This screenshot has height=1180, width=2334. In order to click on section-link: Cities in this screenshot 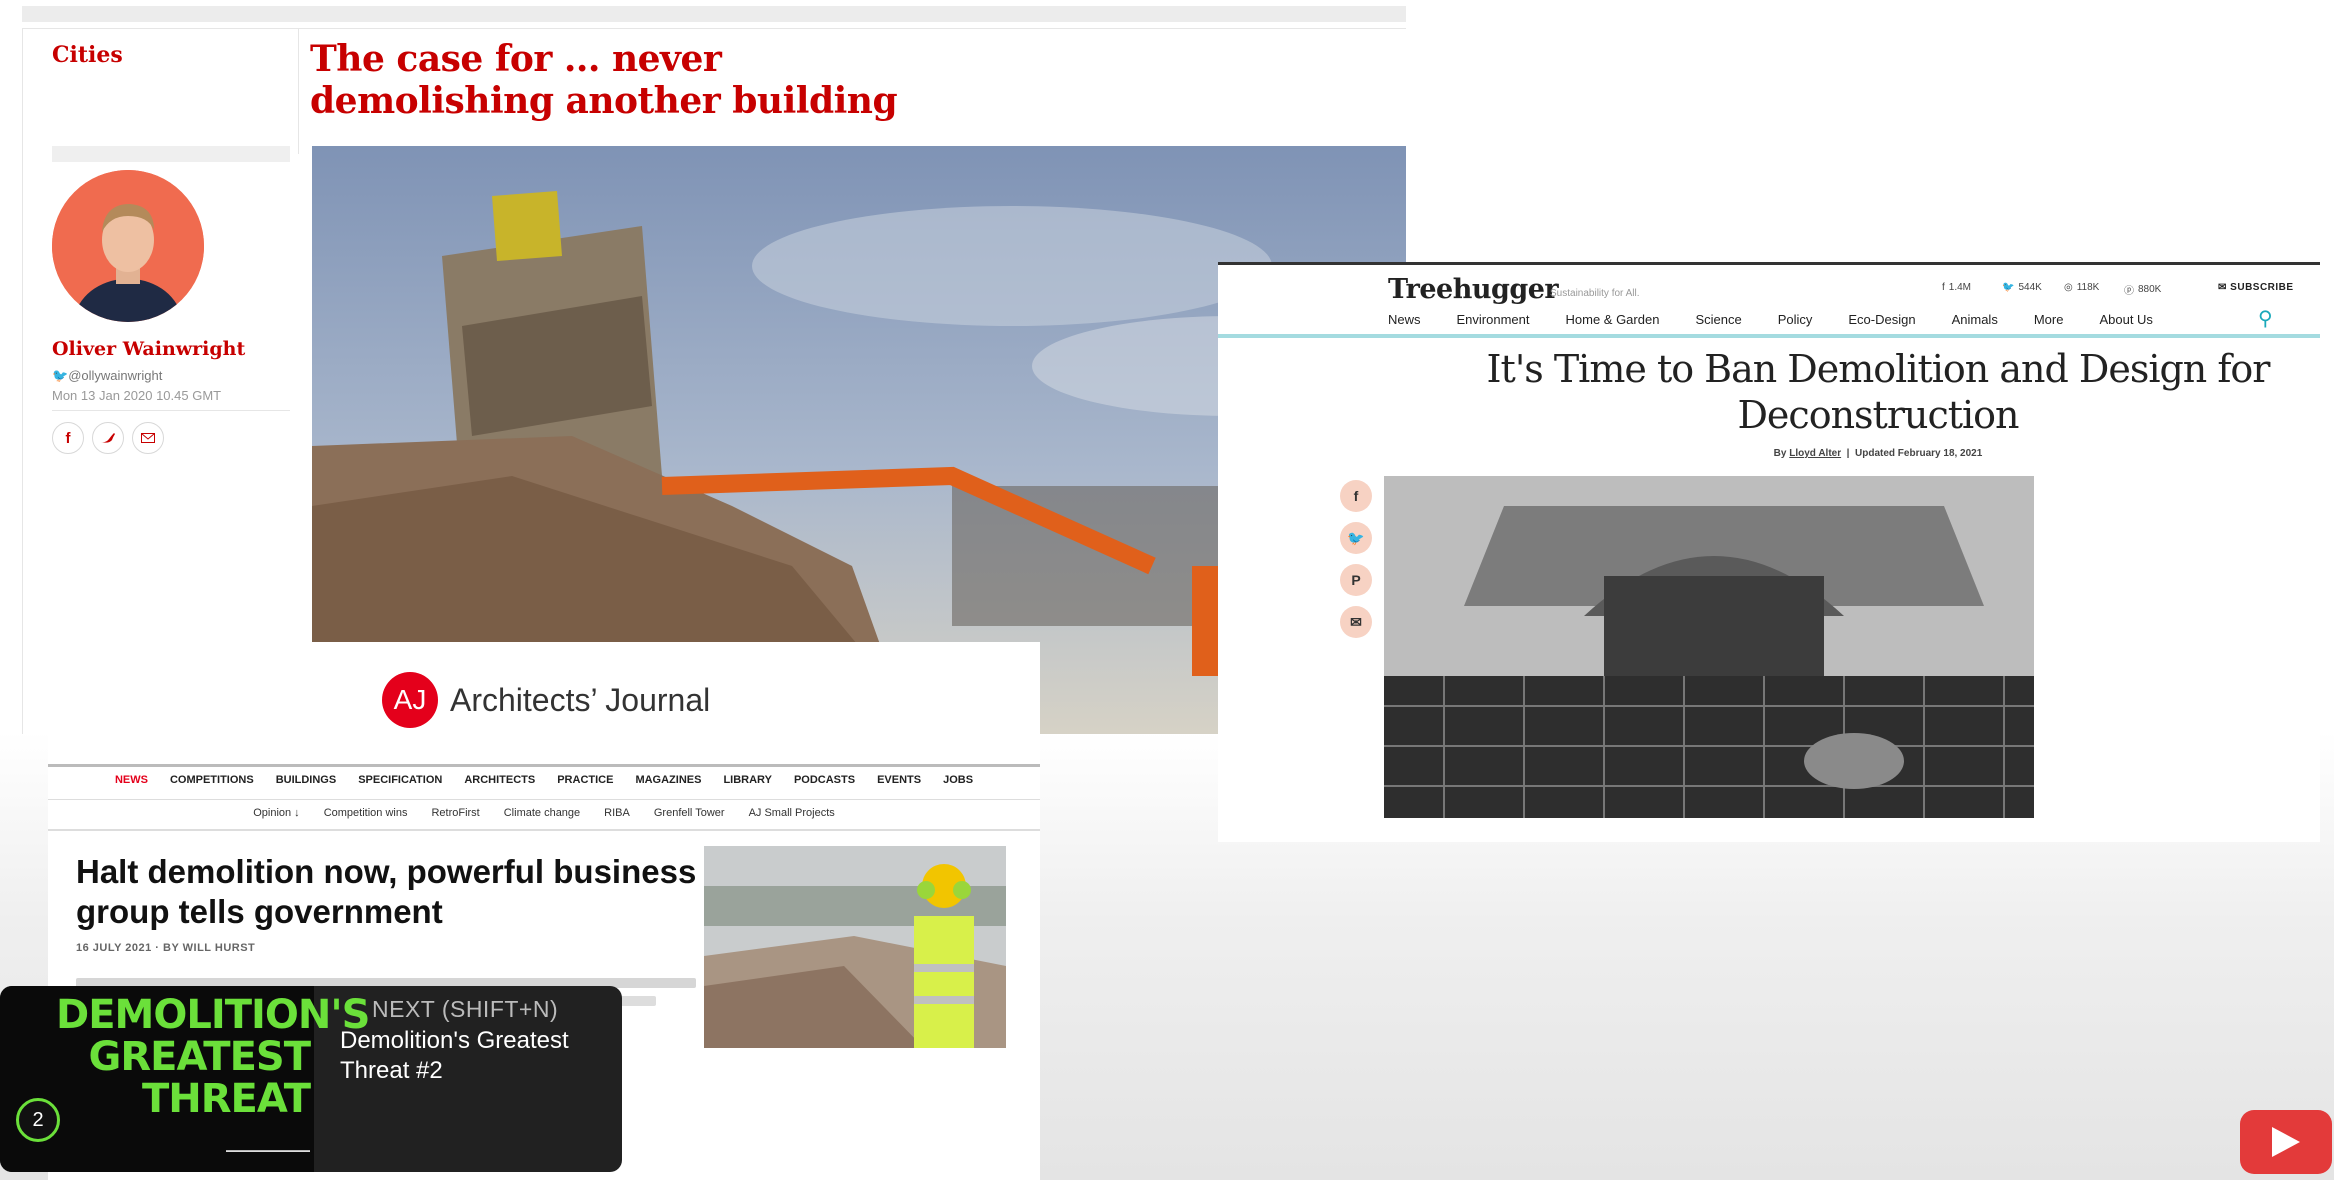, I will do `click(87, 55)`.